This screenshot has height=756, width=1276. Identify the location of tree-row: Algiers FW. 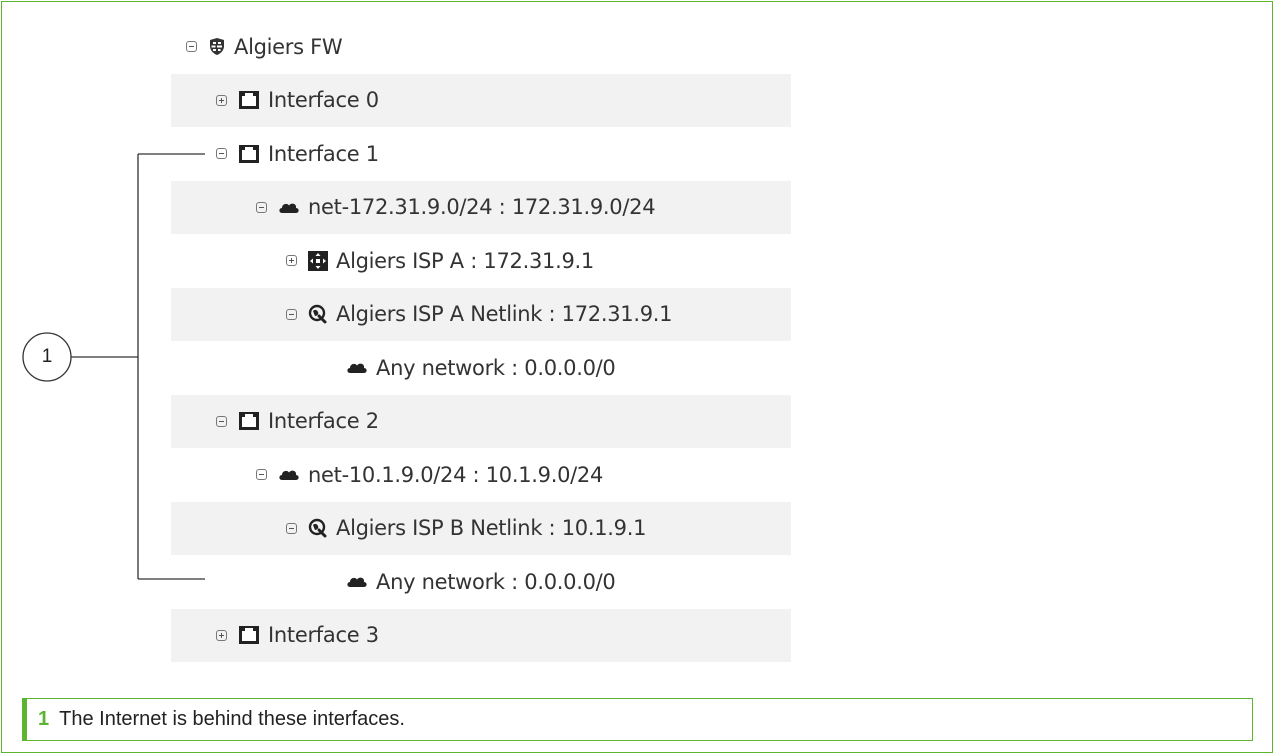
(481, 47).